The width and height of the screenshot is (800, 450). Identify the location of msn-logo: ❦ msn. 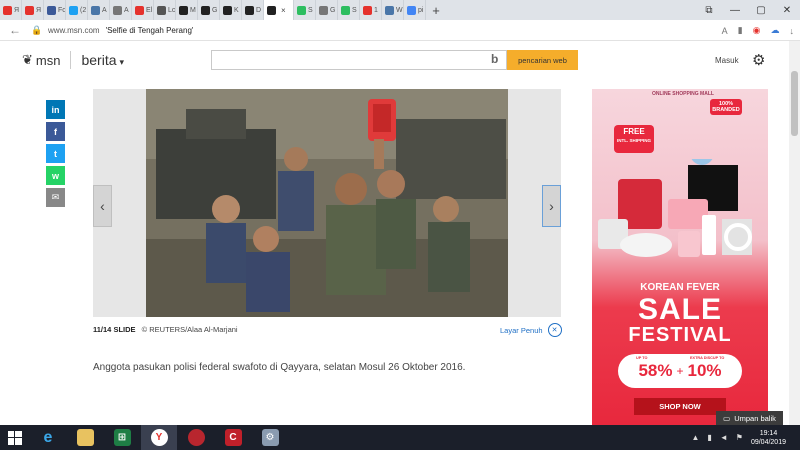
(41, 60).